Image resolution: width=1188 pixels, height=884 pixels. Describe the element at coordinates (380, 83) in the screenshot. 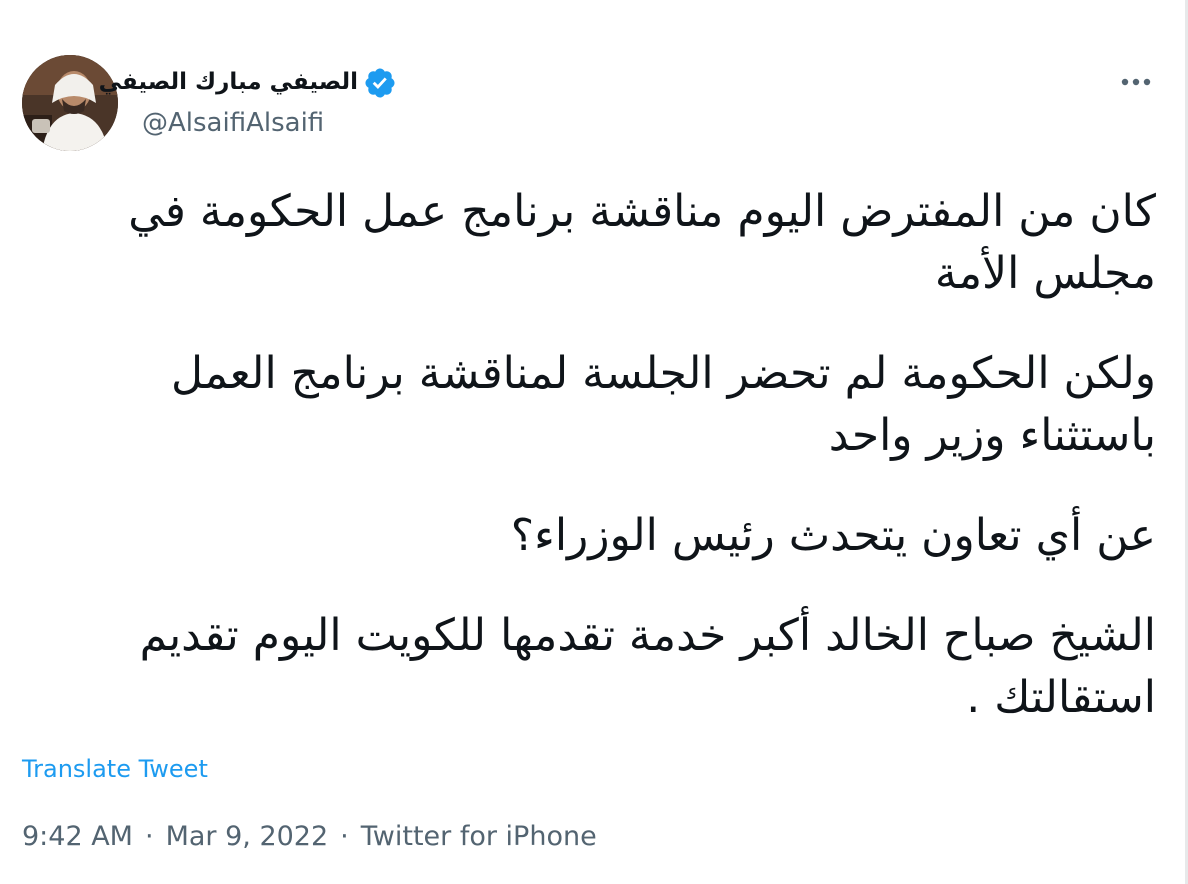

I see `verified-badge-icon` at that location.